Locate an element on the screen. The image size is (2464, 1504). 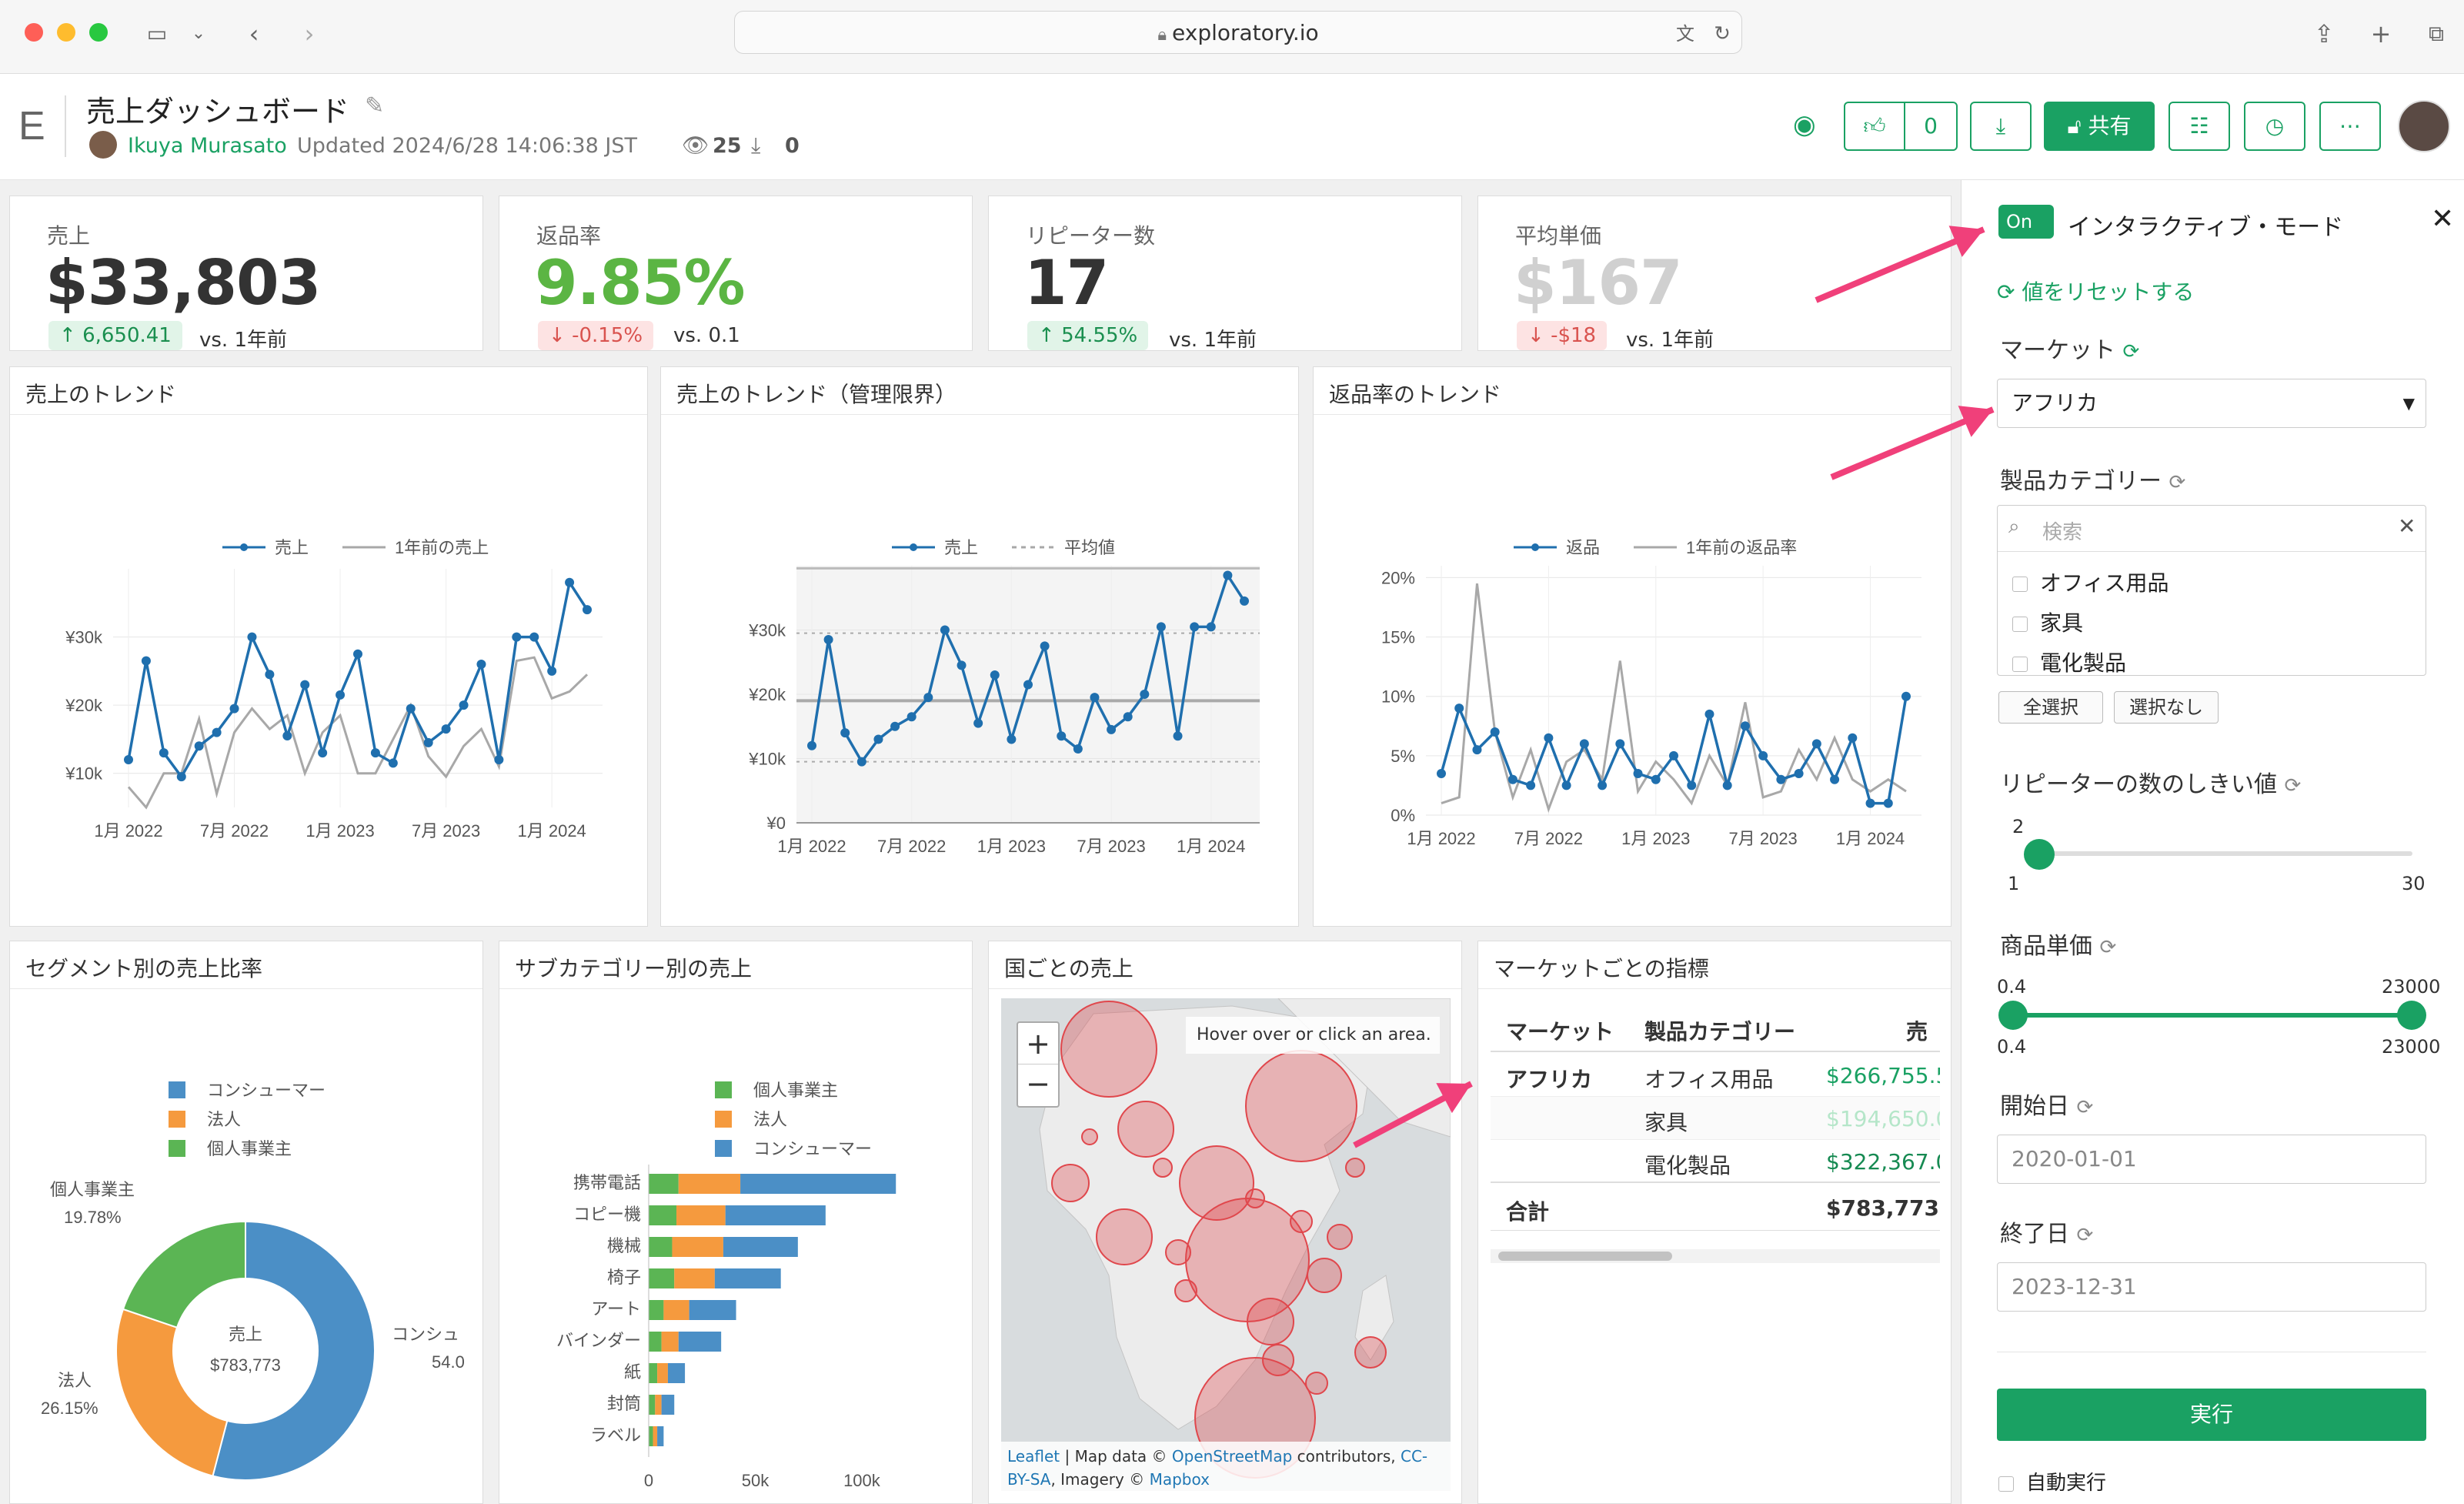
interactive-toggle: On is located at coordinates (2026, 222).